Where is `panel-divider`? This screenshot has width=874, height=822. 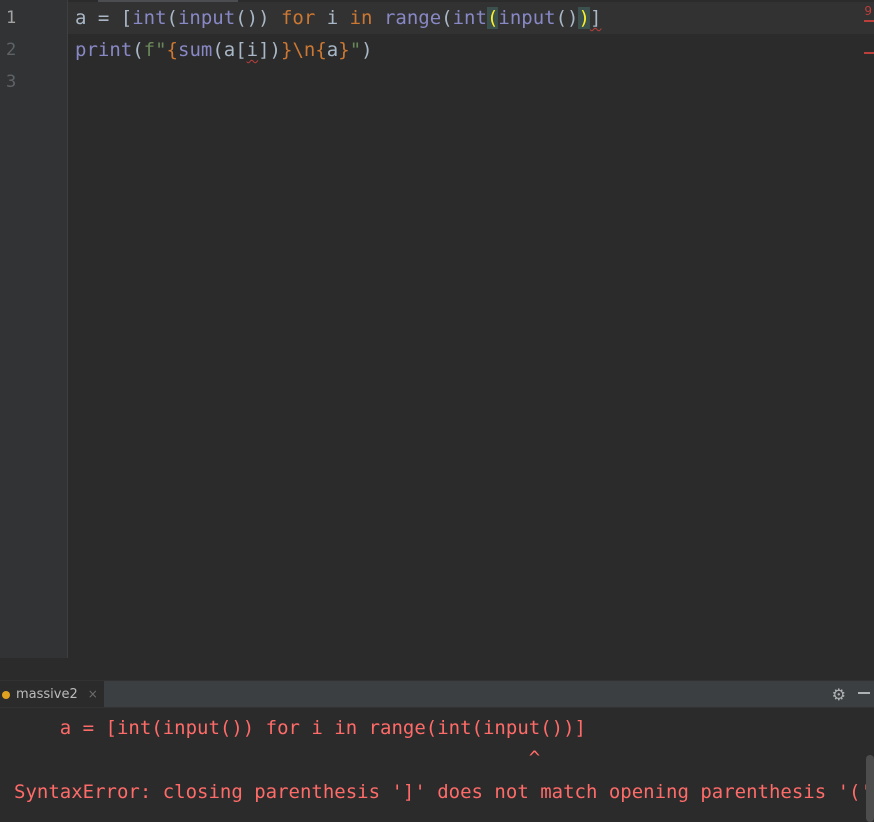
panel-divider is located at coordinates (437, 669).